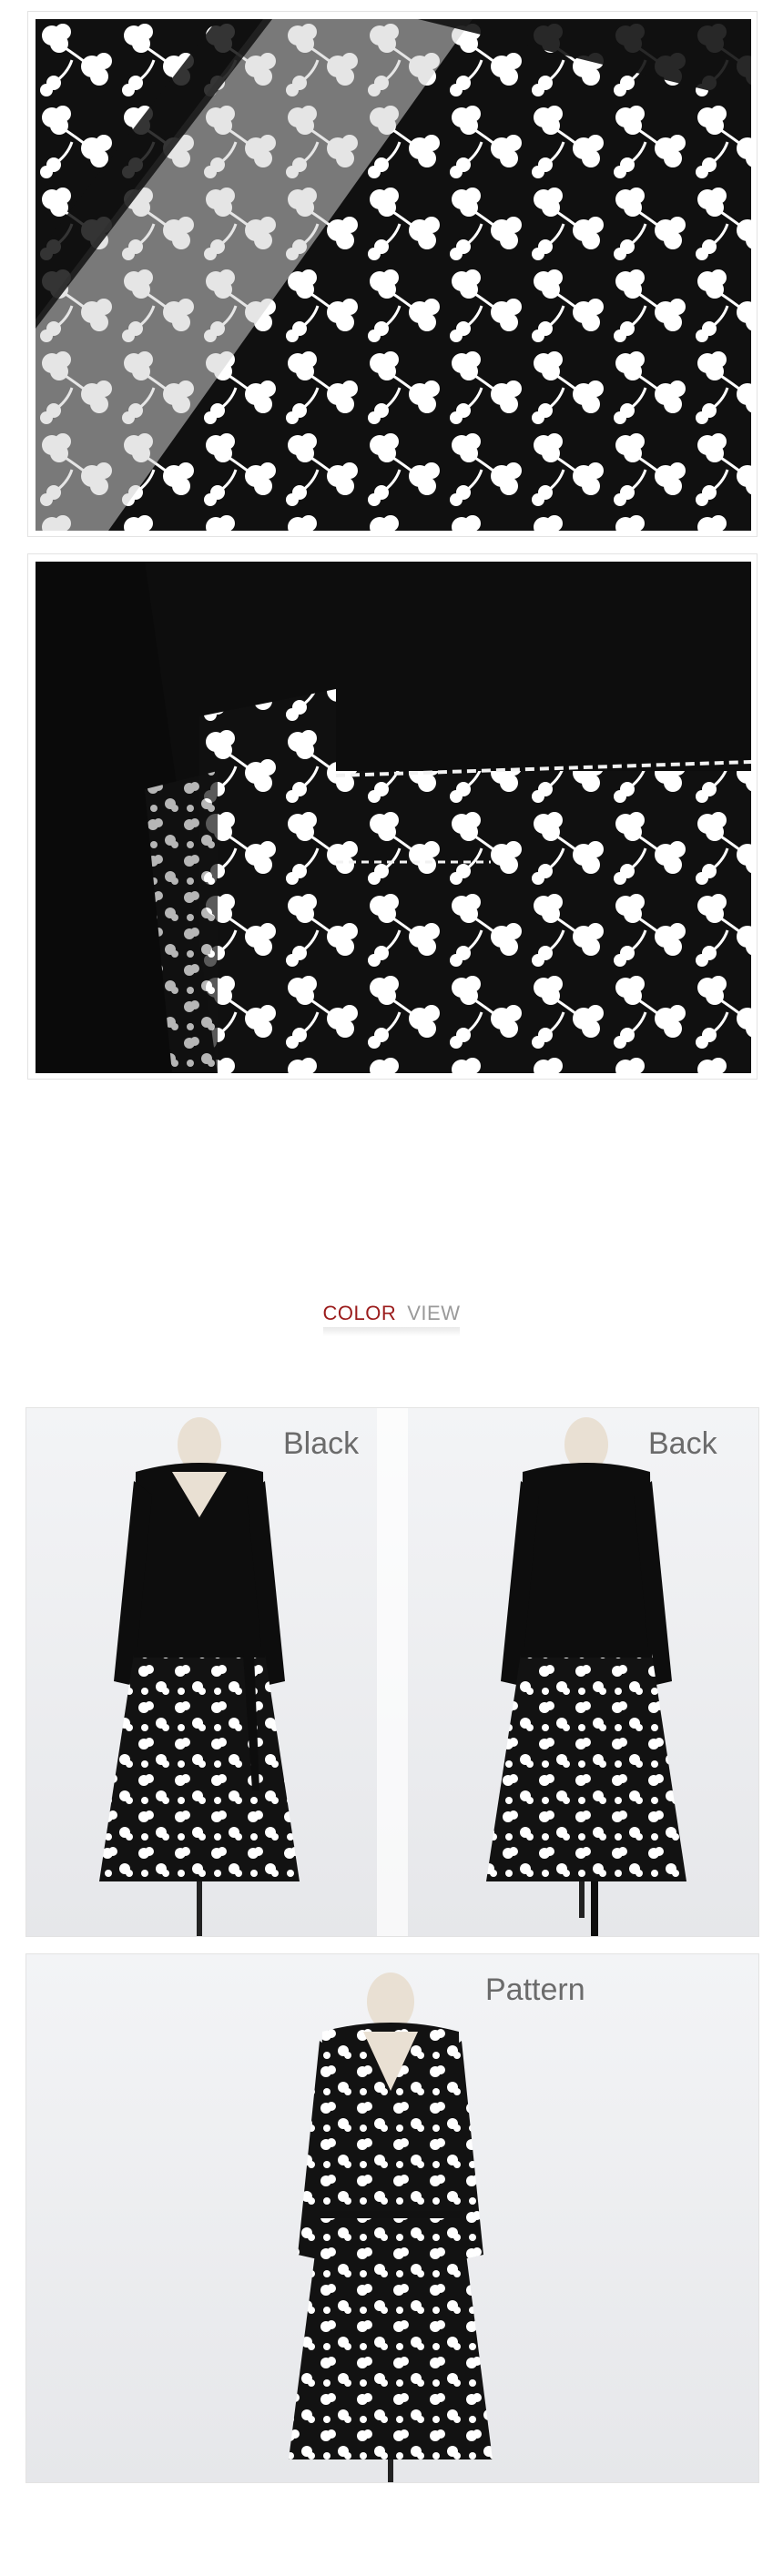  What do you see at coordinates (683, 1443) in the screenshot?
I see `variant-label-back: Back` at bounding box center [683, 1443].